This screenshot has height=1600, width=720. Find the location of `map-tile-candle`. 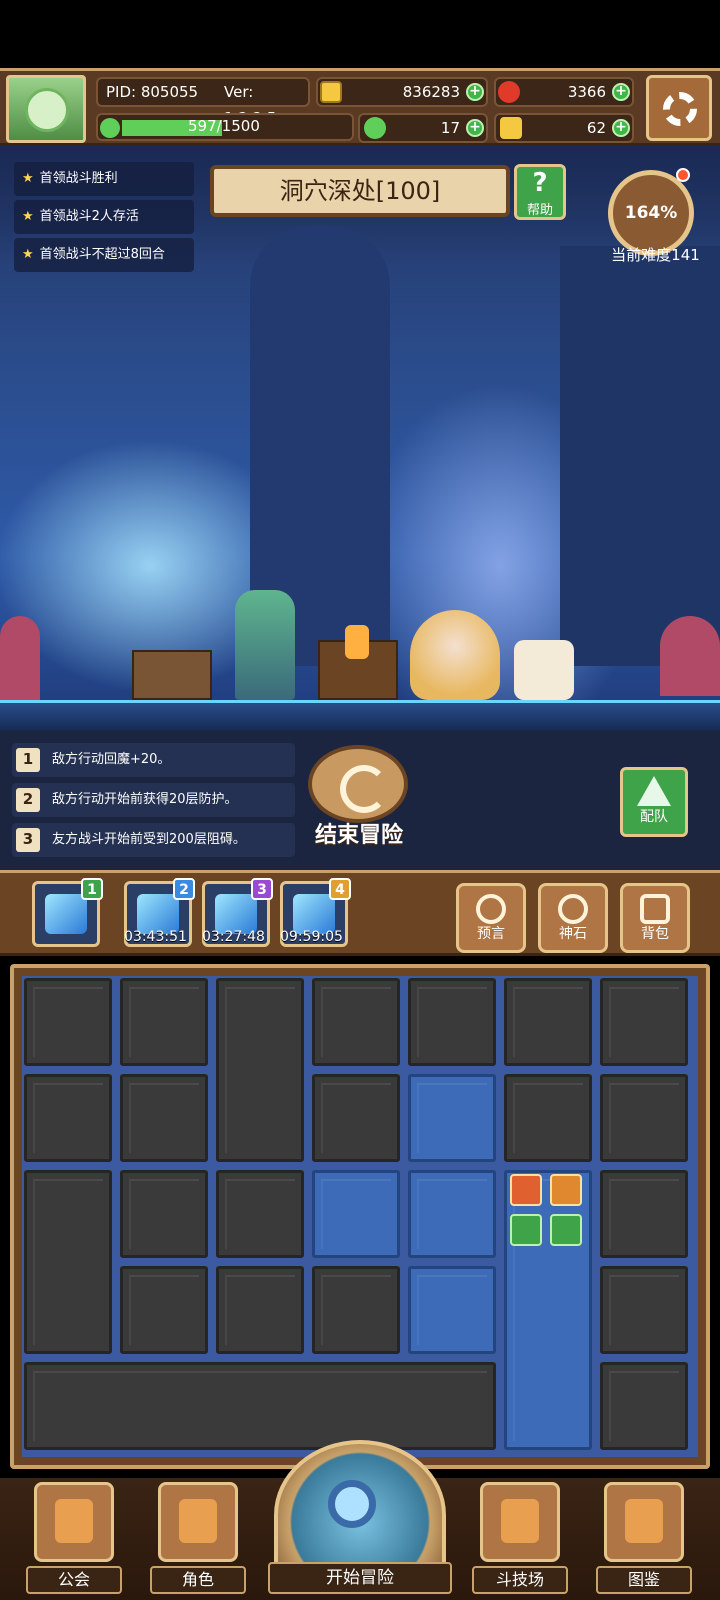

map-tile-candle is located at coordinates (356, 1310).